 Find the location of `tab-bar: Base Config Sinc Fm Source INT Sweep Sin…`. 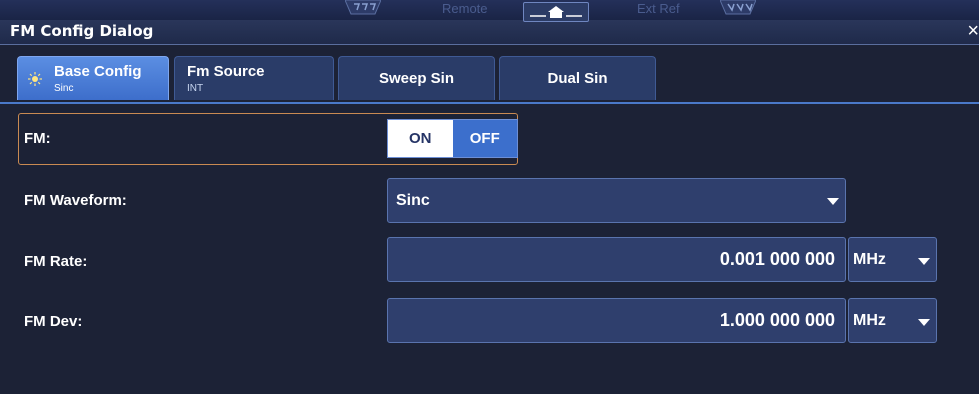

tab-bar: Base Config Sinc Fm Source INT Sweep Sin… is located at coordinates (489, 78).